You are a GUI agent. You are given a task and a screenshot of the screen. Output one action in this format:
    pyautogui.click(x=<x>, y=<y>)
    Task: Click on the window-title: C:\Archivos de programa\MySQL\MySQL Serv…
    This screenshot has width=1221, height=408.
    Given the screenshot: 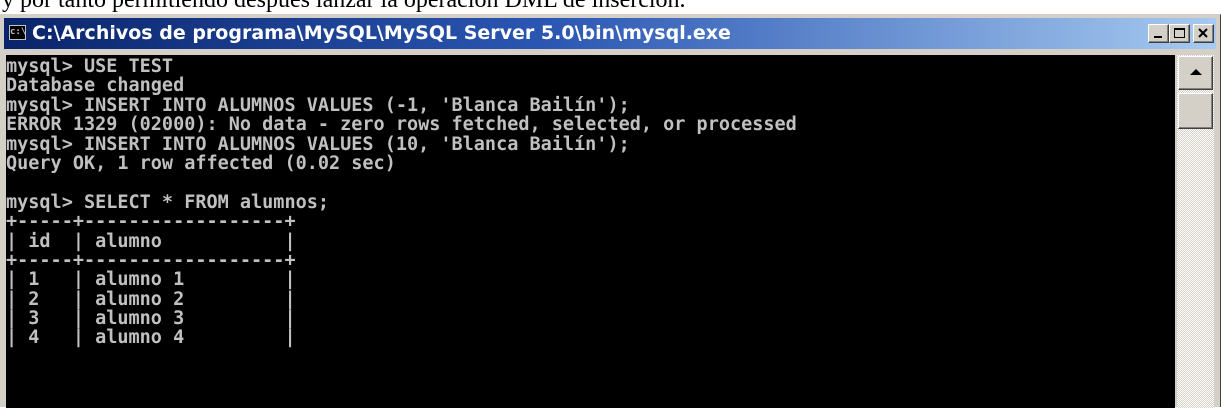 What is the action you would take?
    pyautogui.click(x=381, y=33)
    